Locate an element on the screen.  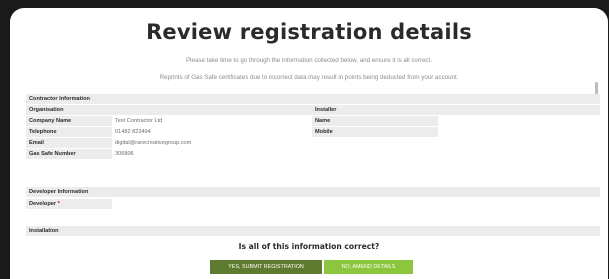
table-row: Organisation Installer is located at coordinates (313, 110).